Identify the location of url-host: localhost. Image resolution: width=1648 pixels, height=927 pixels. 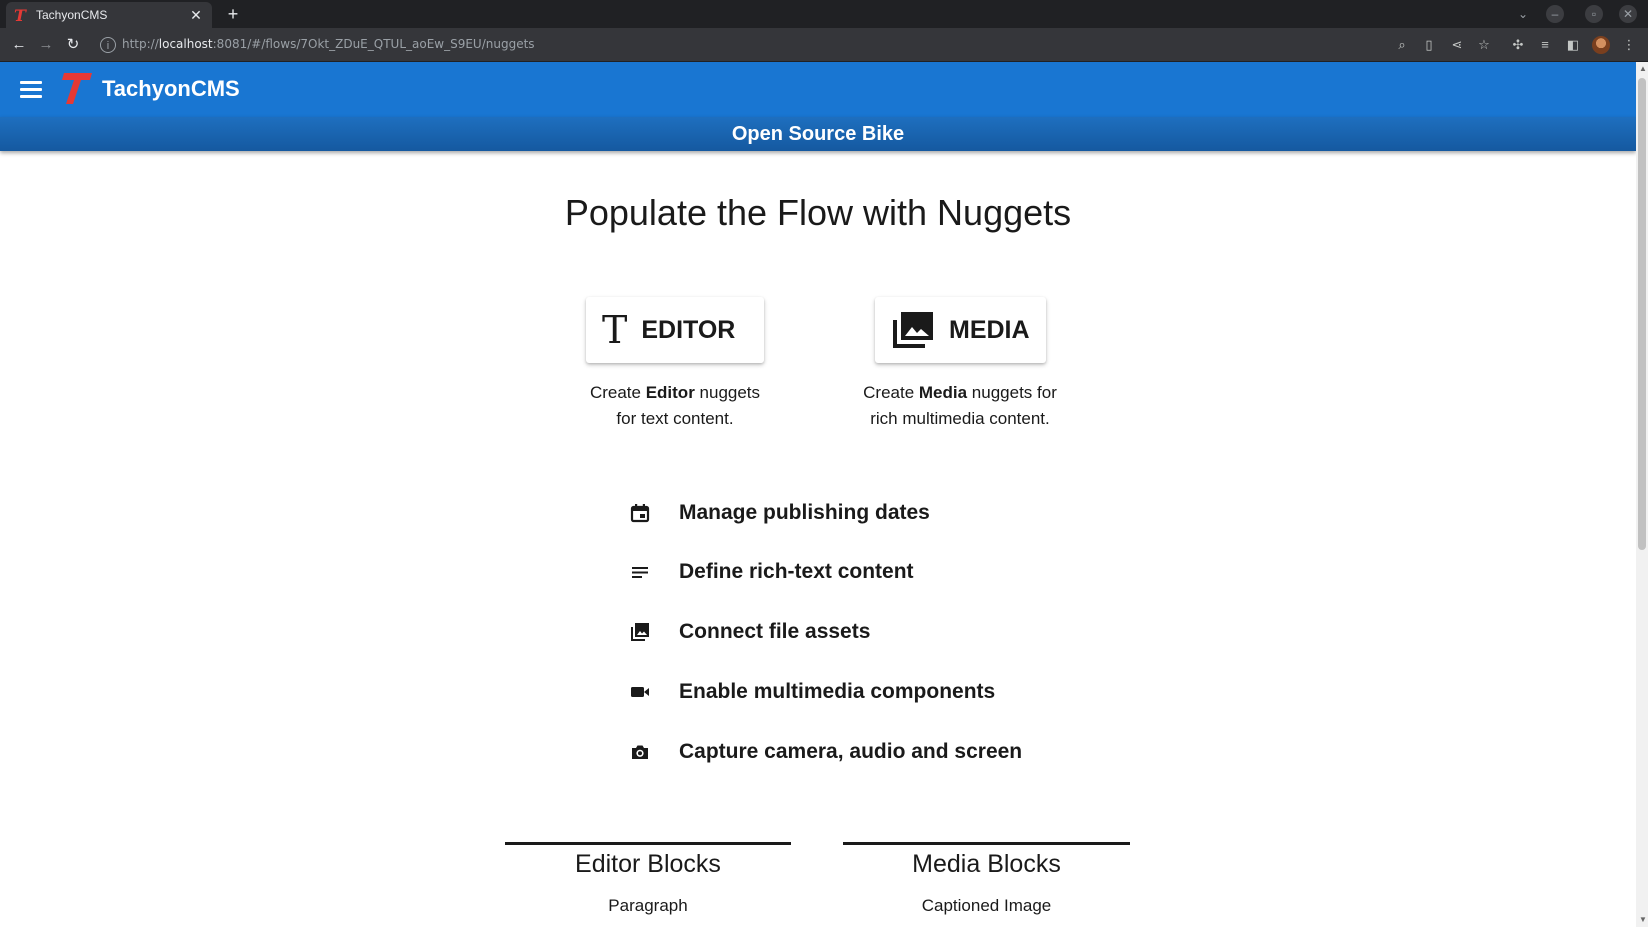
(185, 44).